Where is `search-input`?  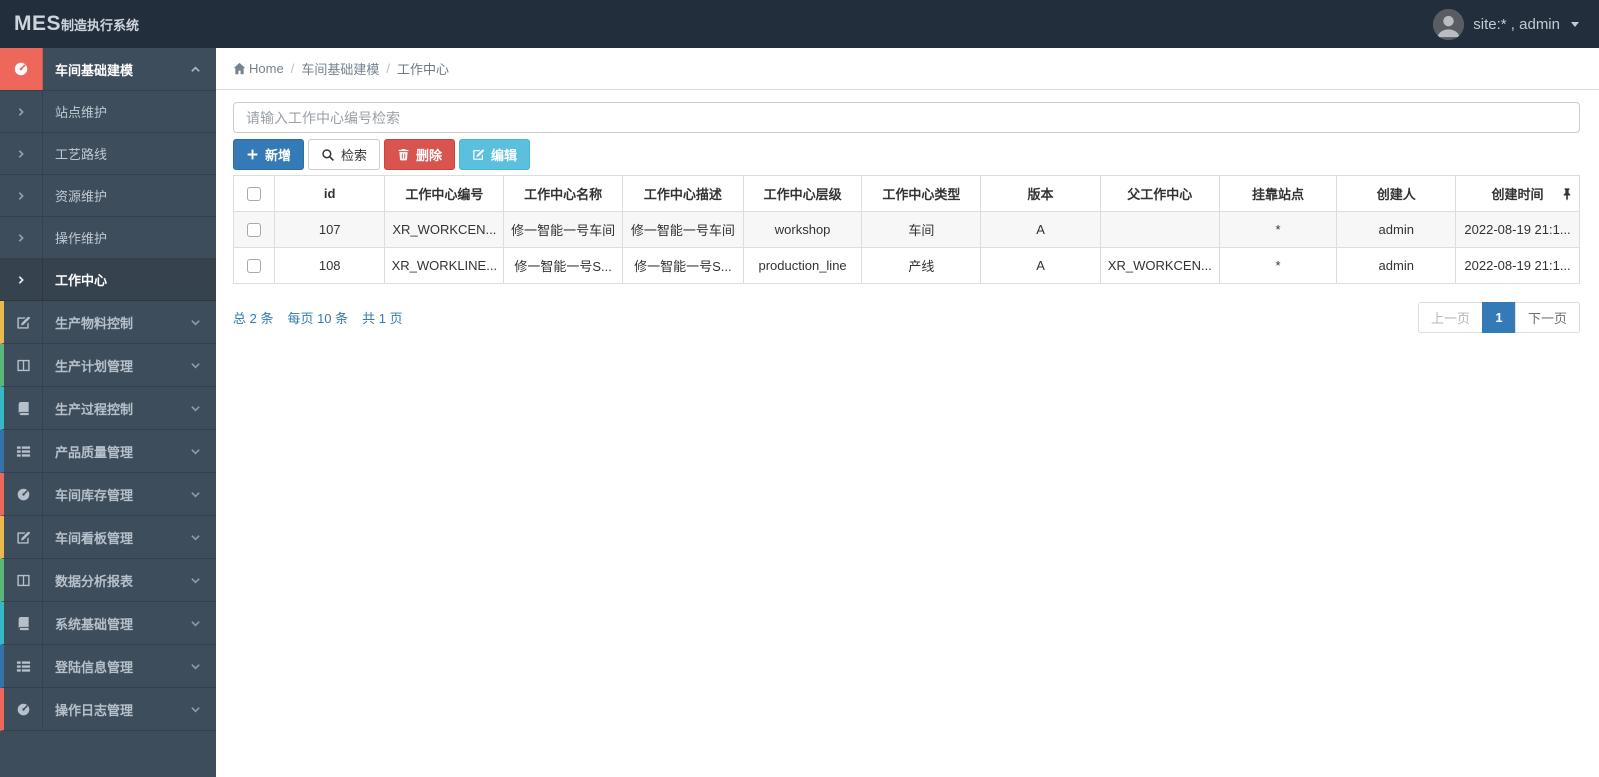 search-input is located at coordinates (906, 117).